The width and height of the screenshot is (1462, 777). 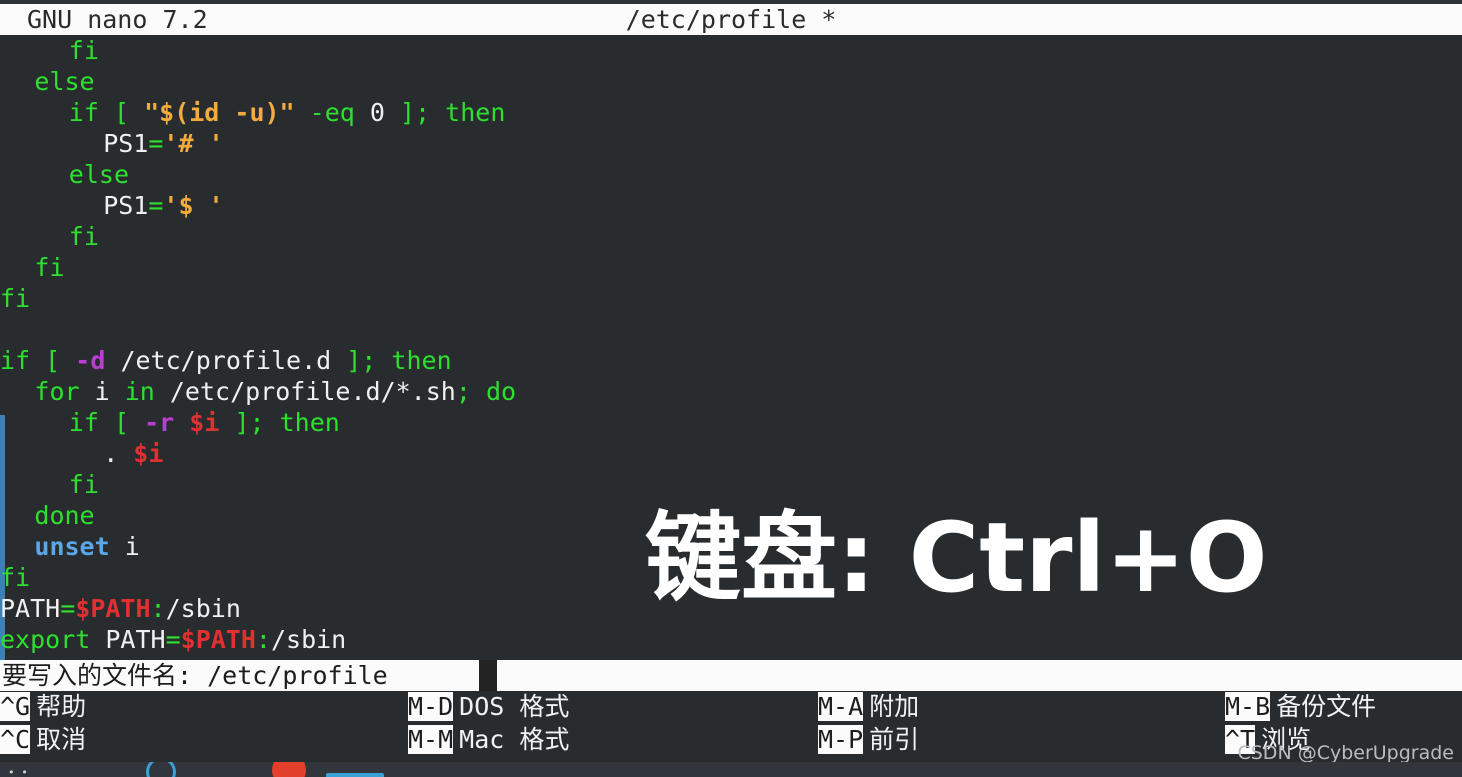 I want to click on desktop-taskbar: • • •, so click(x=731, y=769).